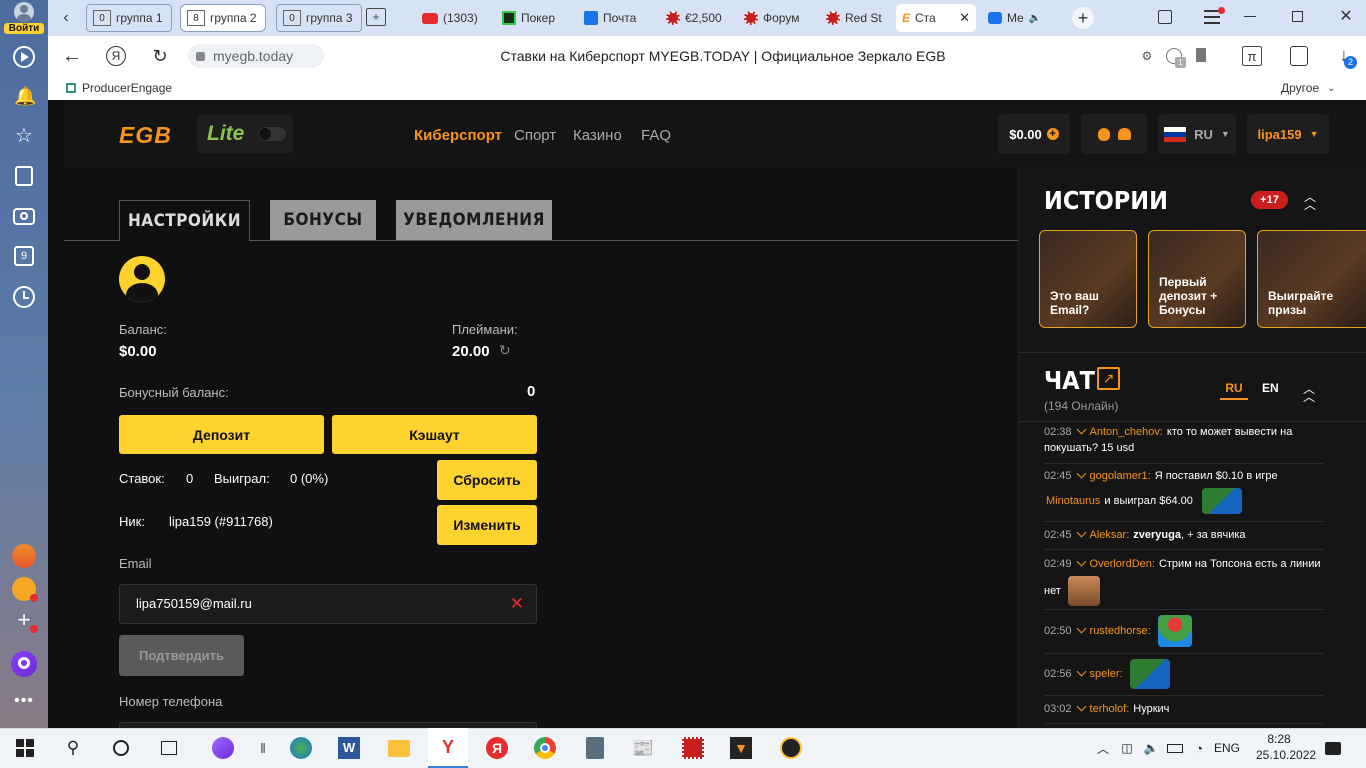 The height and width of the screenshot is (768, 1366). What do you see at coordinates (1288, 134) in the screenshot?
I see `user-menu: lipa159 ▼` at bounding box center [1288, 134].